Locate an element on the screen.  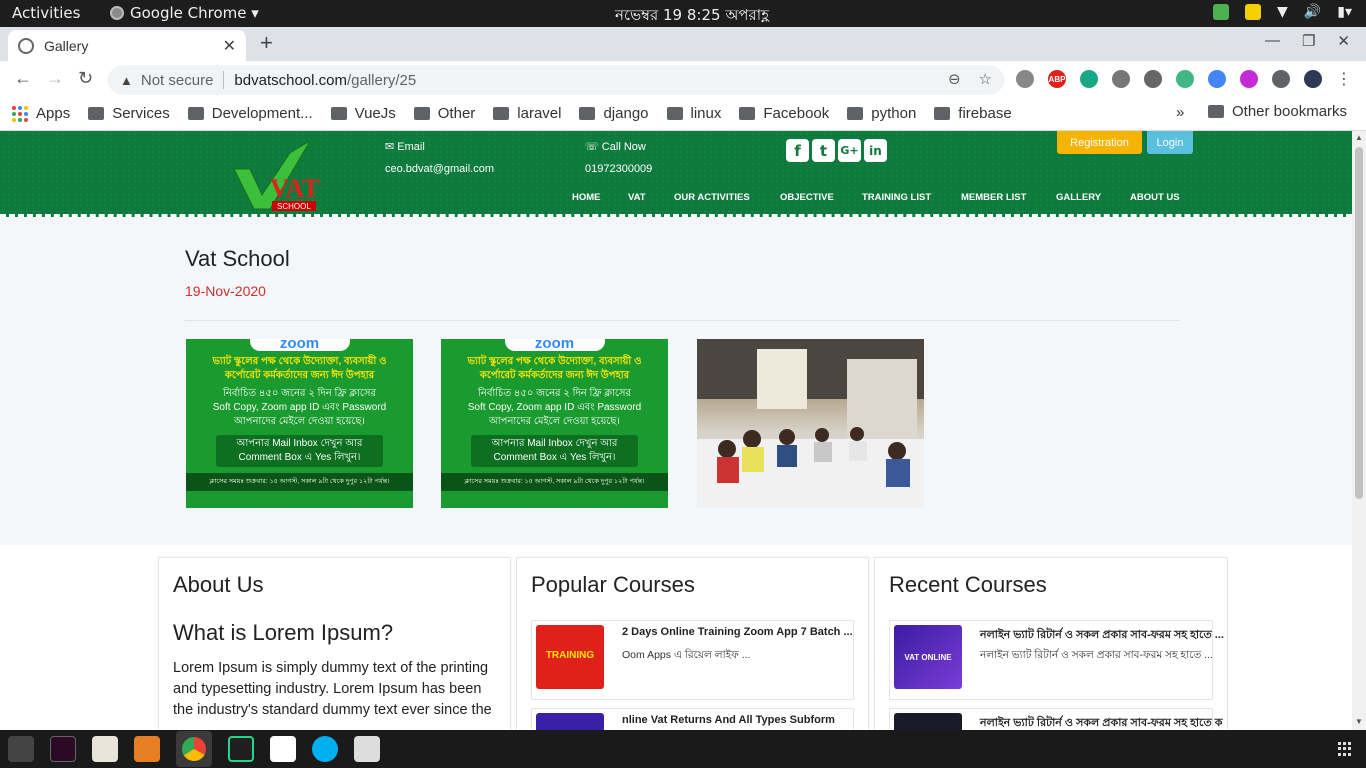
pen-icon is located at coordinates (1249, 79).